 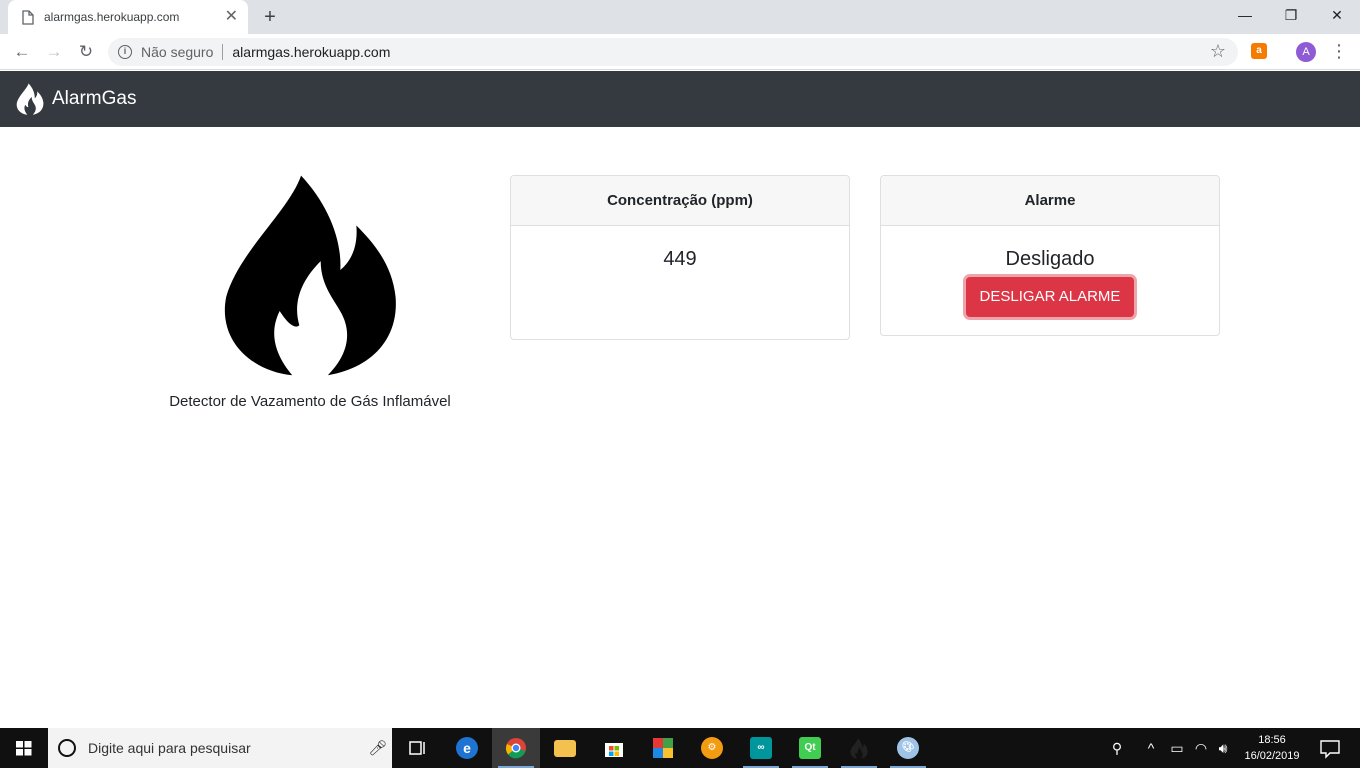 What do you see at coordinates (614, 748) in the screenshot?
I see `store-icon` at bounding box center [614, 748].